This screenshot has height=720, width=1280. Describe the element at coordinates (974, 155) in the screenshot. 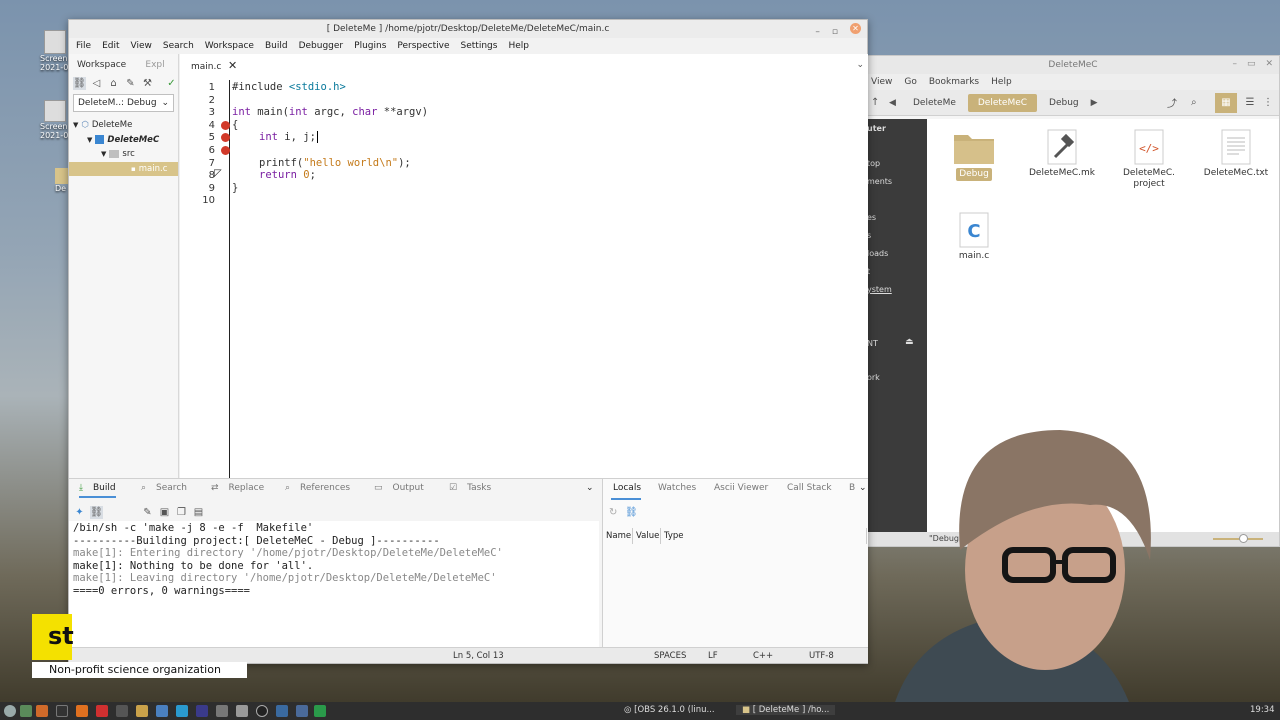

I see `file-item-debug: Debug` at that location.